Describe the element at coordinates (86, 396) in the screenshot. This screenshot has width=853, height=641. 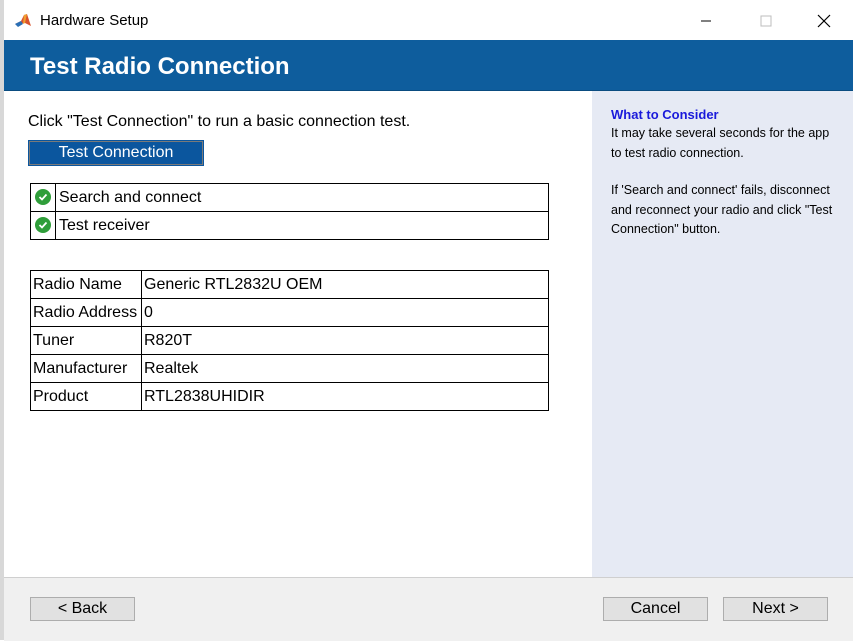
I see `info-key: Product` at that location.